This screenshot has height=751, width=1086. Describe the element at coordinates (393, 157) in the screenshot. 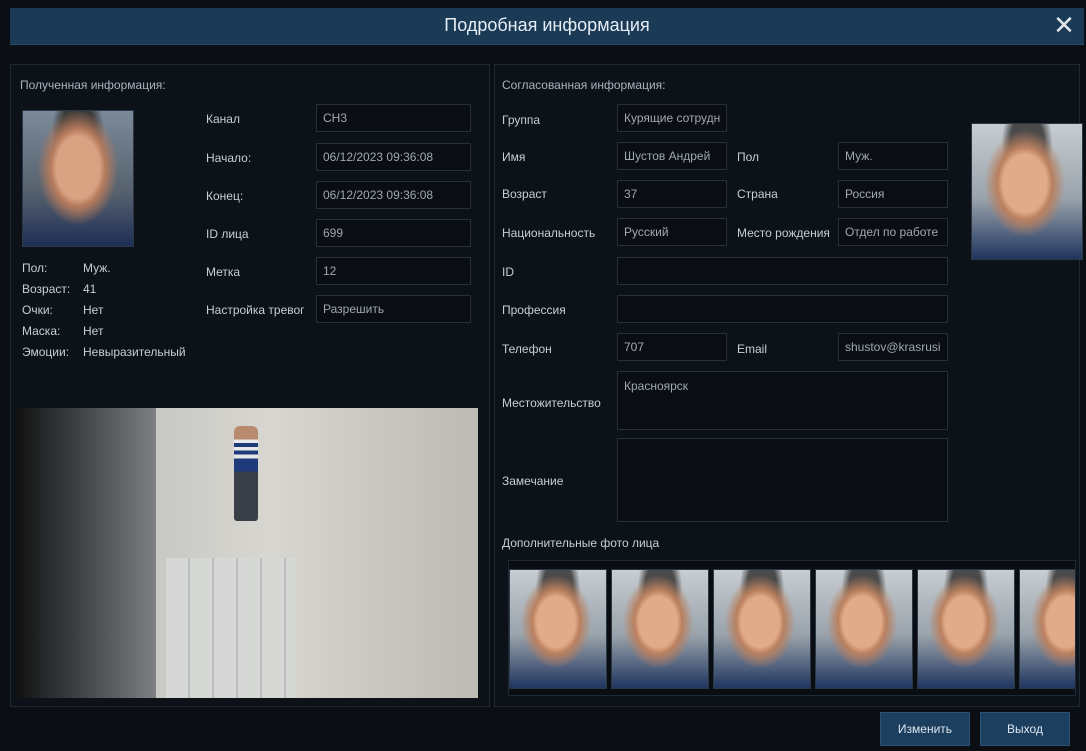

I see `start-field: 06/12/2023 09:36:08` at that location.